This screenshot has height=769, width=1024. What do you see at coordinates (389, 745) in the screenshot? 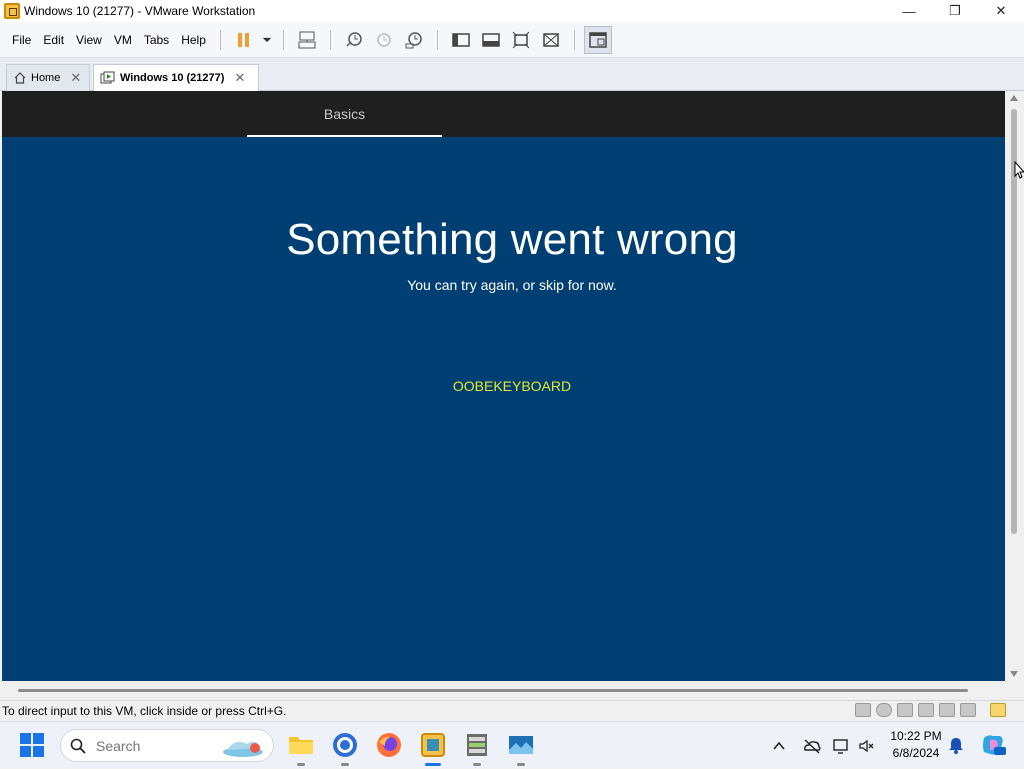
I see `firefox-icon` at bounding box center [389, 745].